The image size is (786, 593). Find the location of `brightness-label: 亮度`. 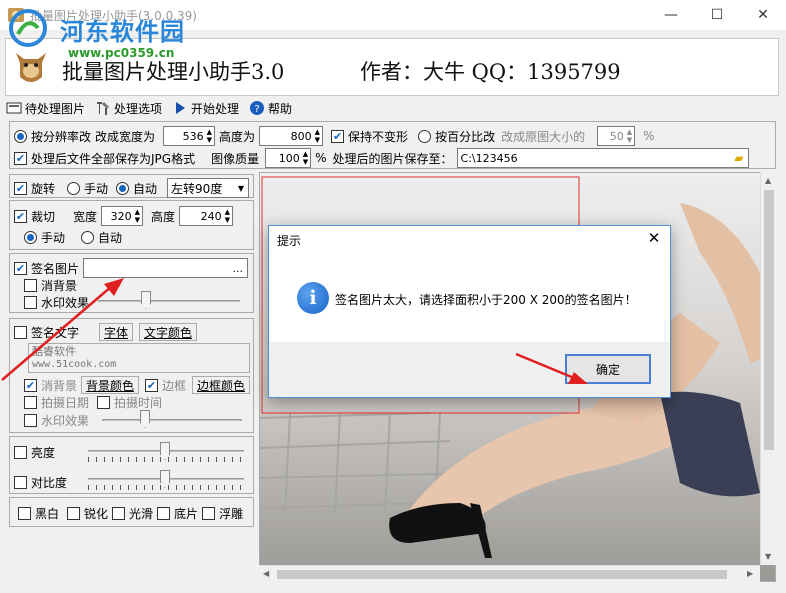

brightness-label: 亮度 is located at coordinates (43, 453).